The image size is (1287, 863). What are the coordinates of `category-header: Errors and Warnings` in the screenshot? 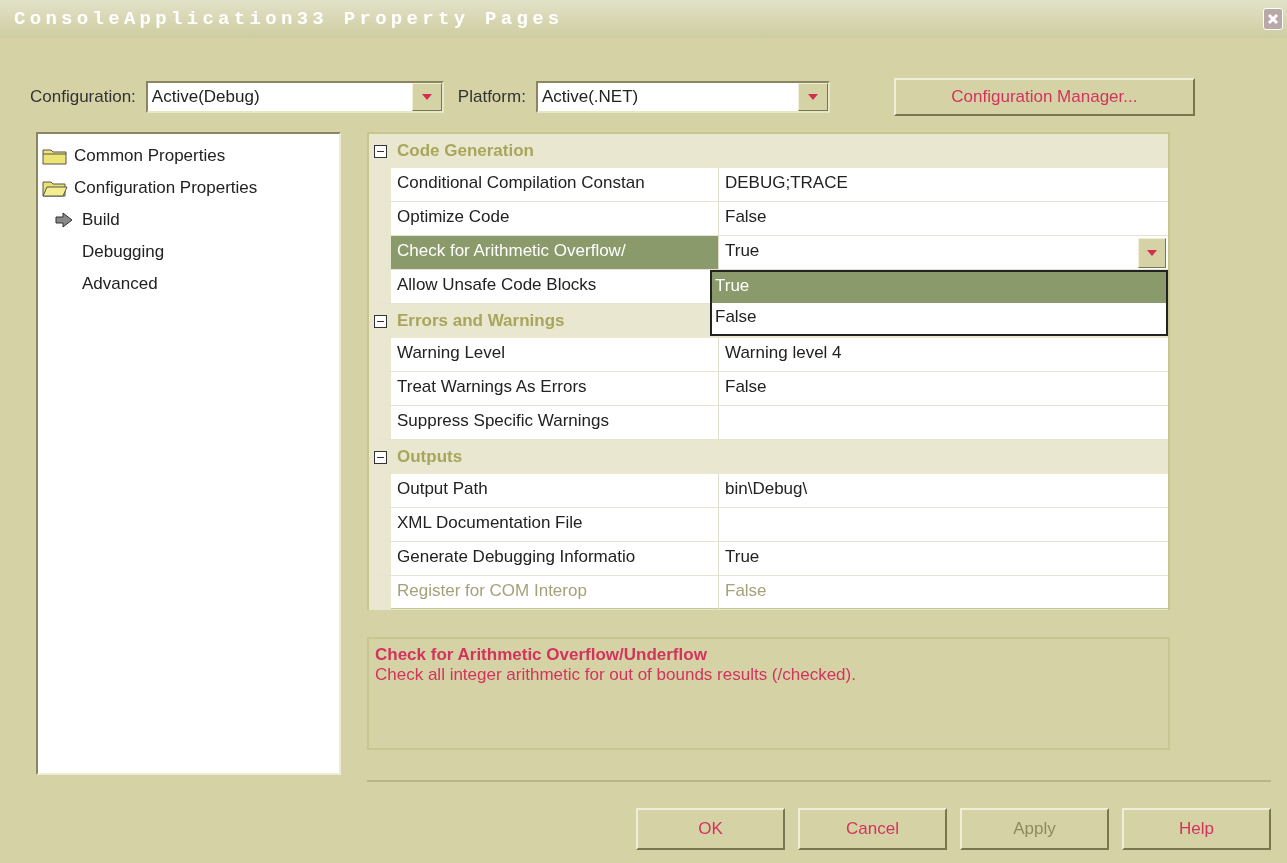 It's located at (480, 321).